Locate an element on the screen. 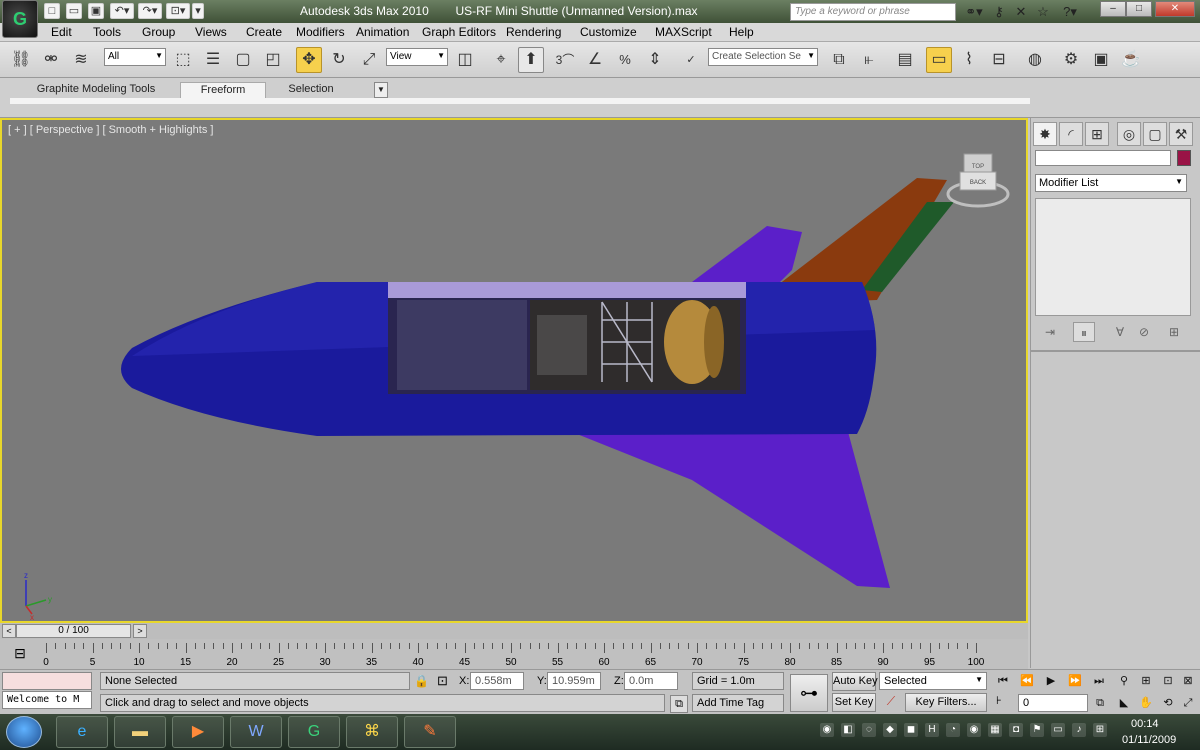 The height and width of the screenshot is (750, 1200). lock-selection-icon: 🔒 is located at coordinates (421, 681).